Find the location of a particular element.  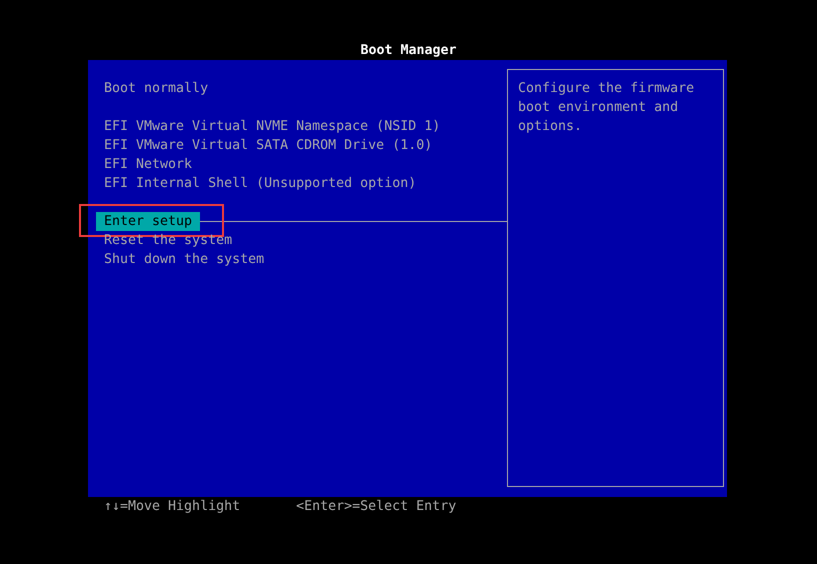

boot-menu-item: EFI VMware Virtual NVME Namespace (NSID 1) is located at coordinates (272, 126).